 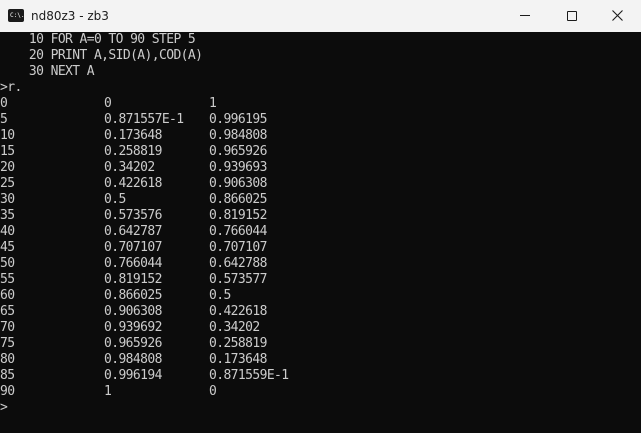 What do you see at coordinates (133, 327) in the screenshot?
I see `sine-value: 0.939692` at bounding box center [133, 327].